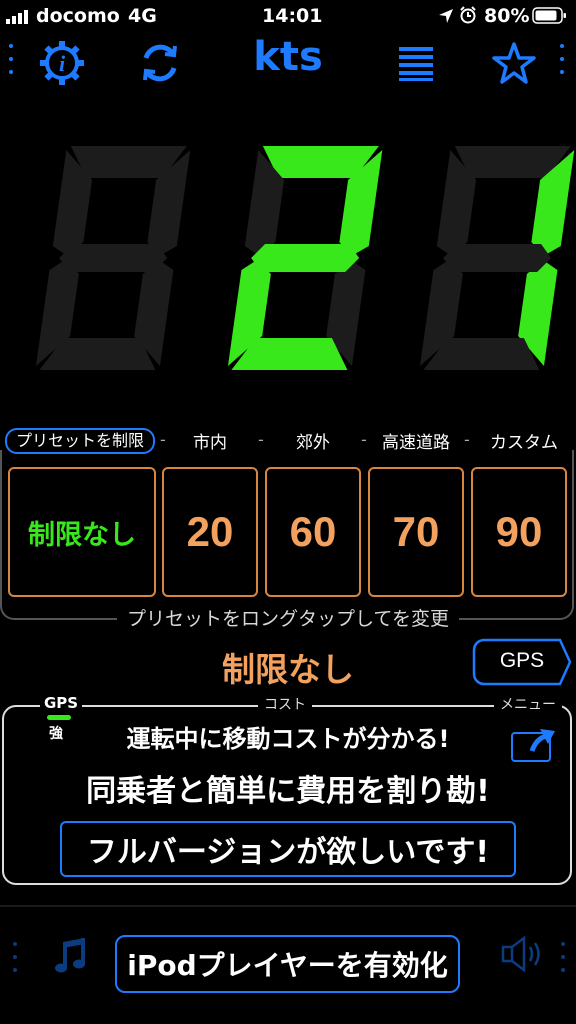 The image size is (576, 1024). Describe the element at coordinates (288, 669) in the screenshot. I see `current-limit: 制限なし` at that location.